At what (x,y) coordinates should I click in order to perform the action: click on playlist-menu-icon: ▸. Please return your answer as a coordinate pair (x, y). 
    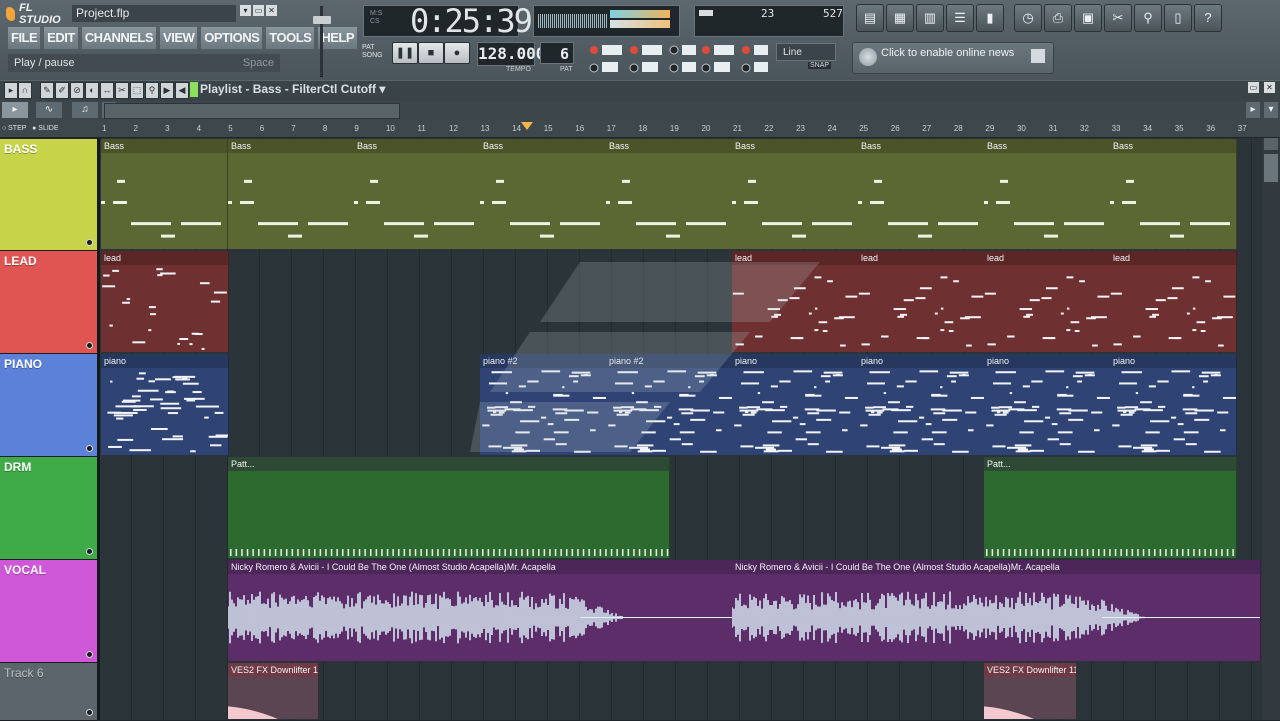
    Looking at the image, I should click on (11, 90).